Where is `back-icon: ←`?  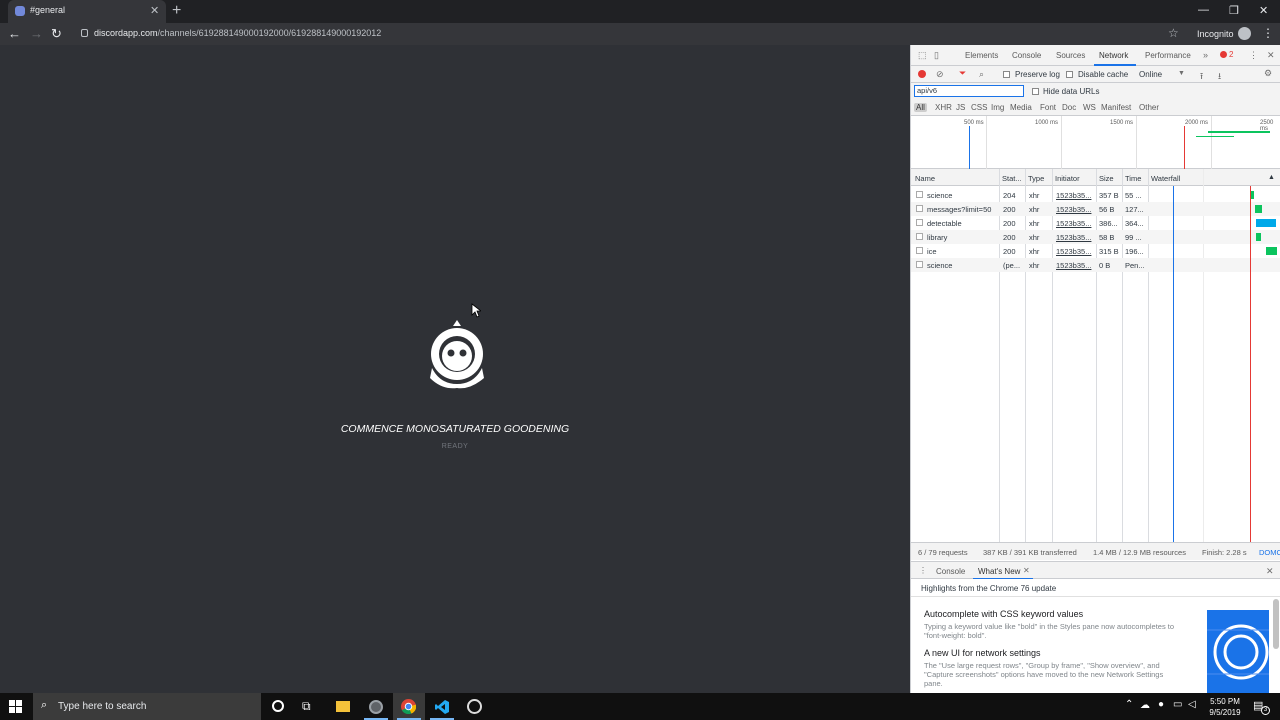
back-icon: ← is located at coordinates (14, 34).